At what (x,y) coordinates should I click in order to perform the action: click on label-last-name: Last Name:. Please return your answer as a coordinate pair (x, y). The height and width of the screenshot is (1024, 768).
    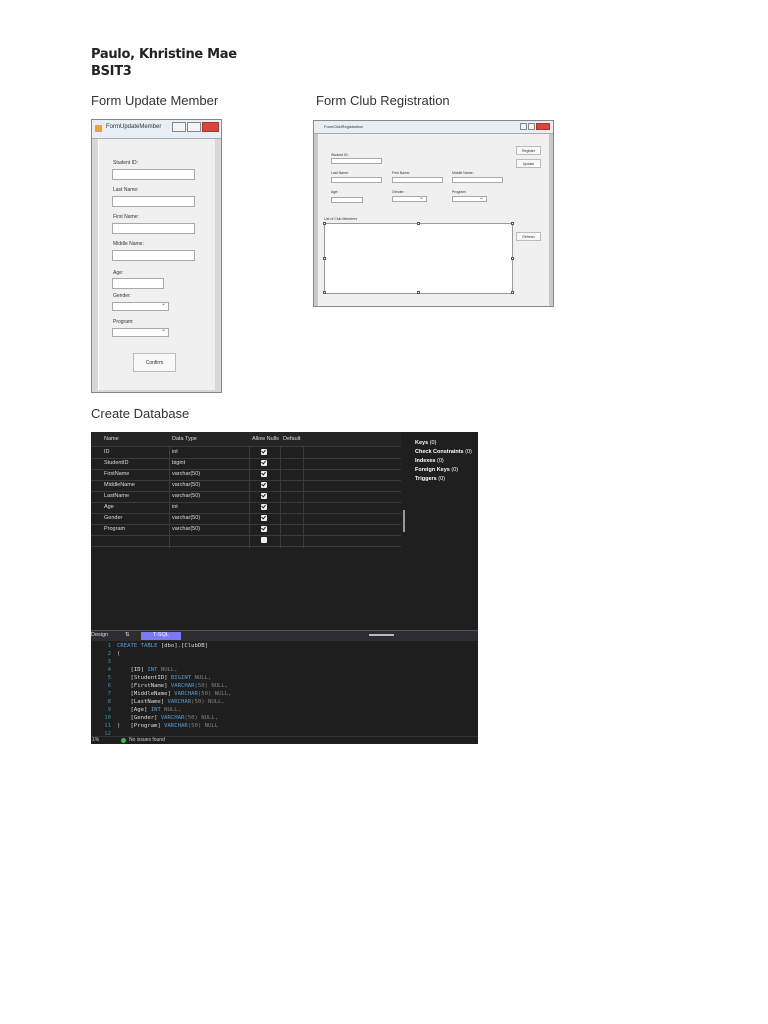
    Looking at the image, I should click on (126, 190).